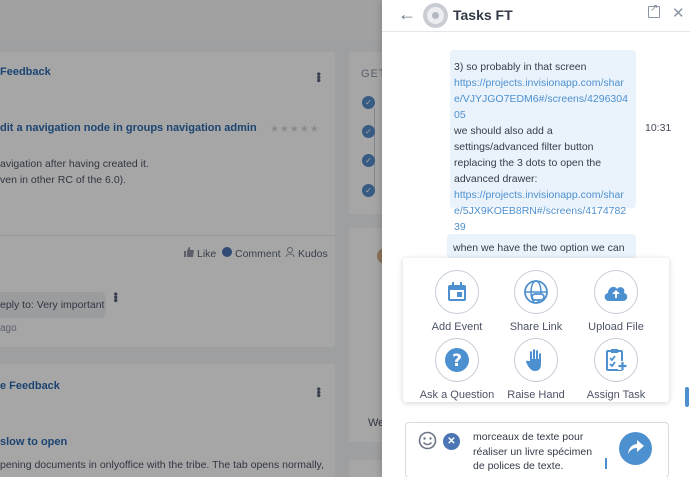 The width and height of the screenshot is (690, 477). What do you see at coordinates (457, 395) in the screenshot?
I see `action-label: Ask a Question` at bounding box center [457, 395].